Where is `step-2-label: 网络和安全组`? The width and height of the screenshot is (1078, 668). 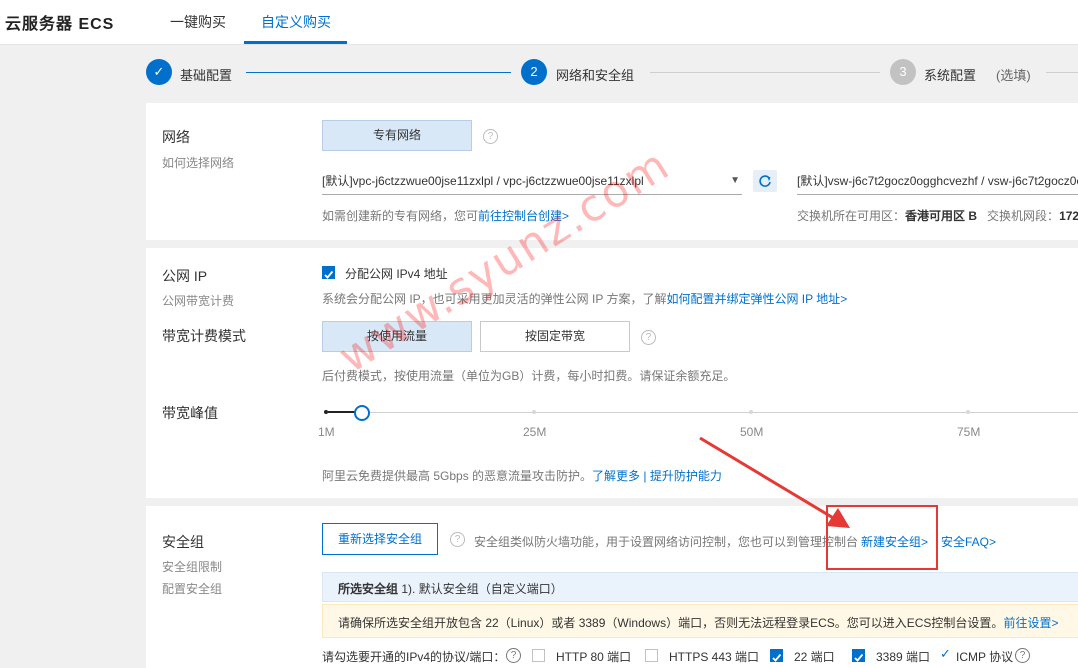
step-2-label: 网络和安全组 is located at coordinates (595, 75).